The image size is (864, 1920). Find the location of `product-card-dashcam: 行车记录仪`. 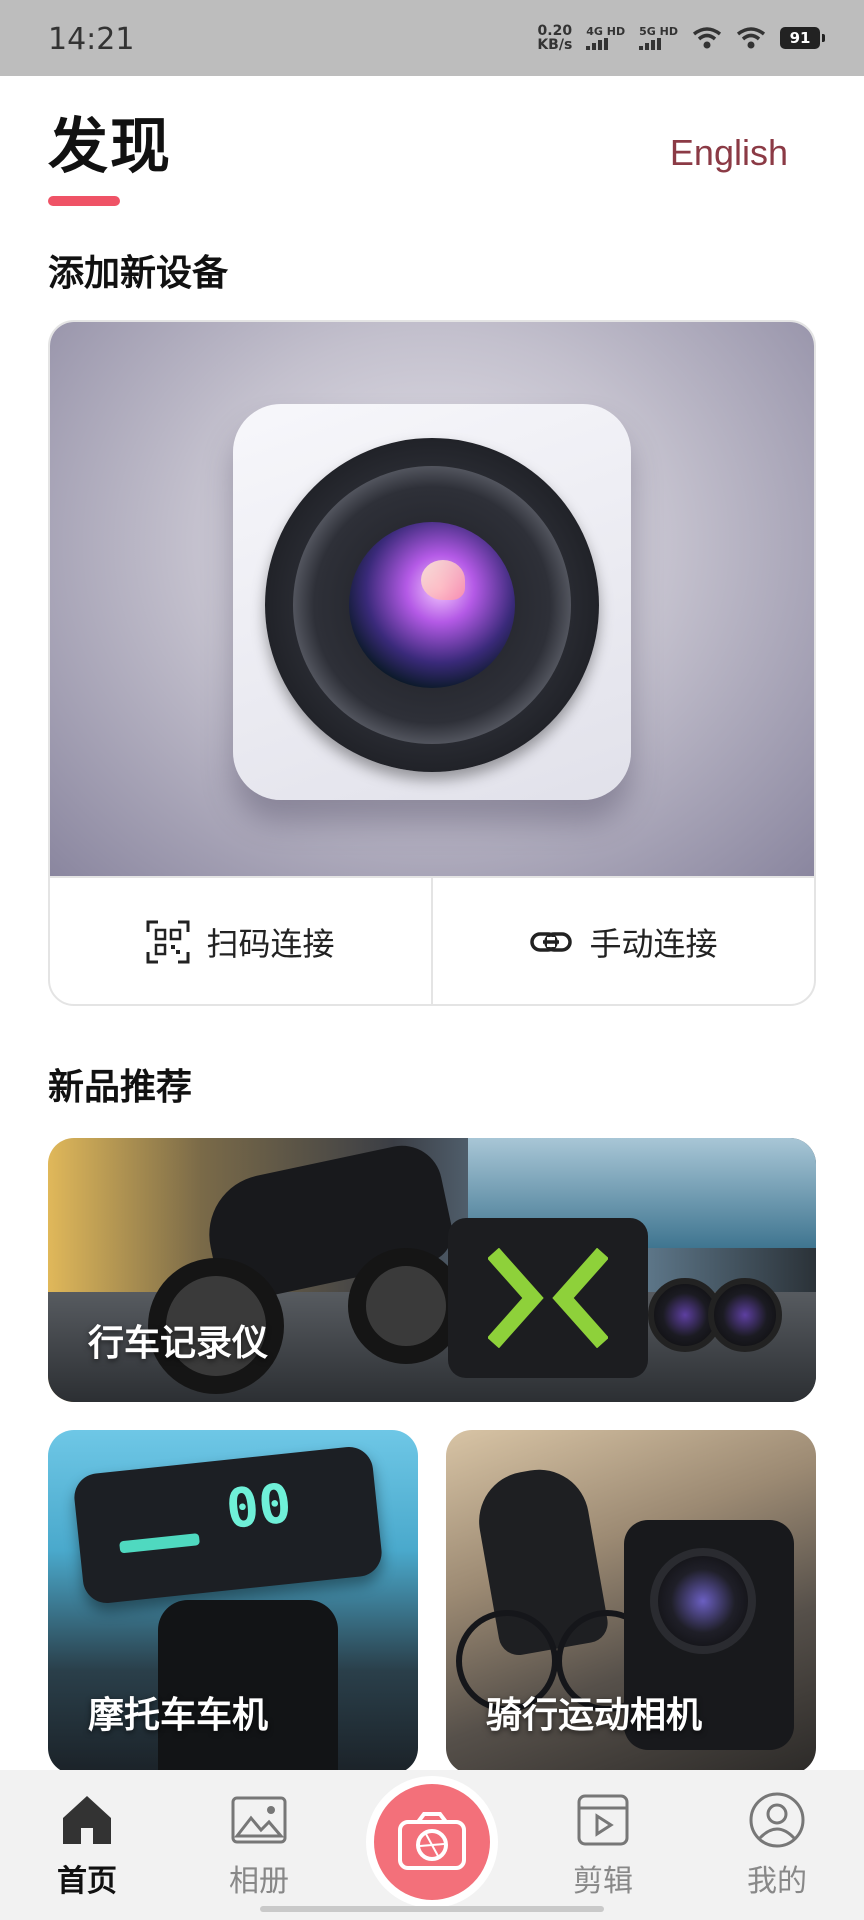

product-card-dashcam: 行车记录仪 is located at coordinates (432, 1270).